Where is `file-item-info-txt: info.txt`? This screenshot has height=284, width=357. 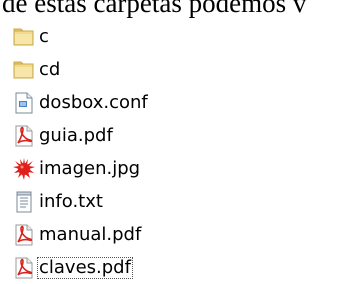 file-item-info-txt: info.txt is located at coordinates (81, 201).